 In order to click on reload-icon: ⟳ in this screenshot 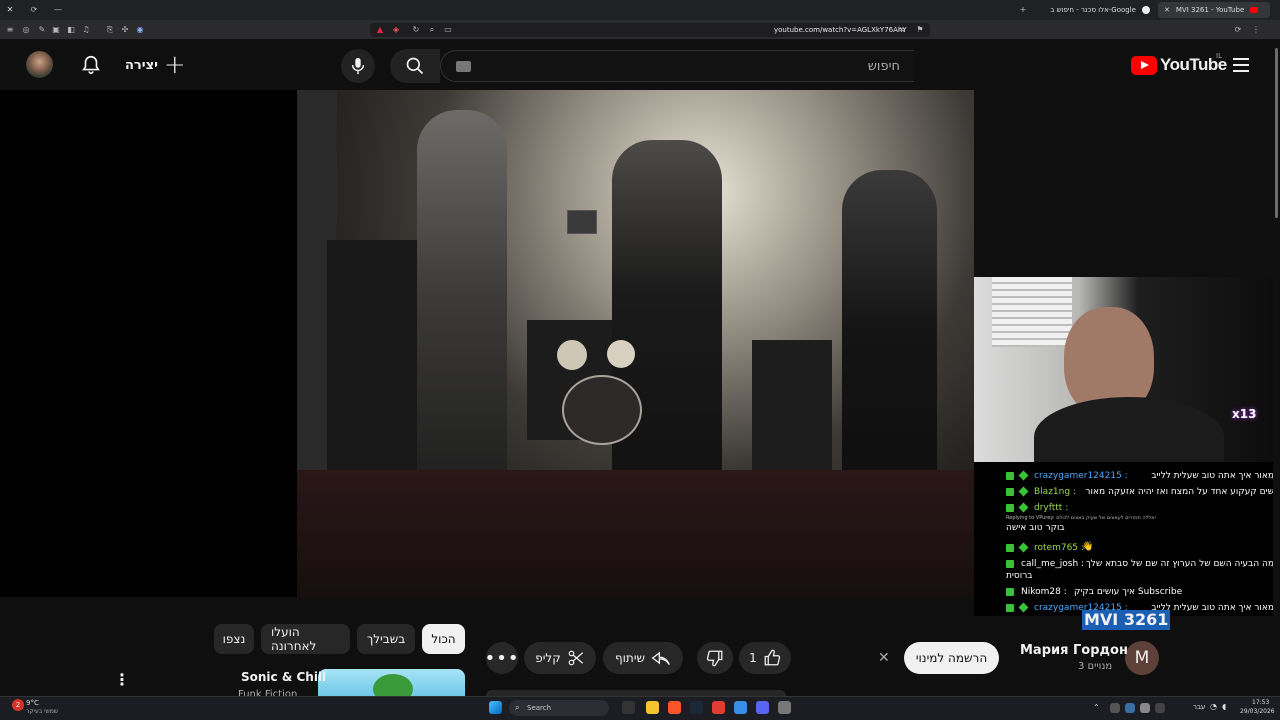, I will do `click(1238, 30)`.